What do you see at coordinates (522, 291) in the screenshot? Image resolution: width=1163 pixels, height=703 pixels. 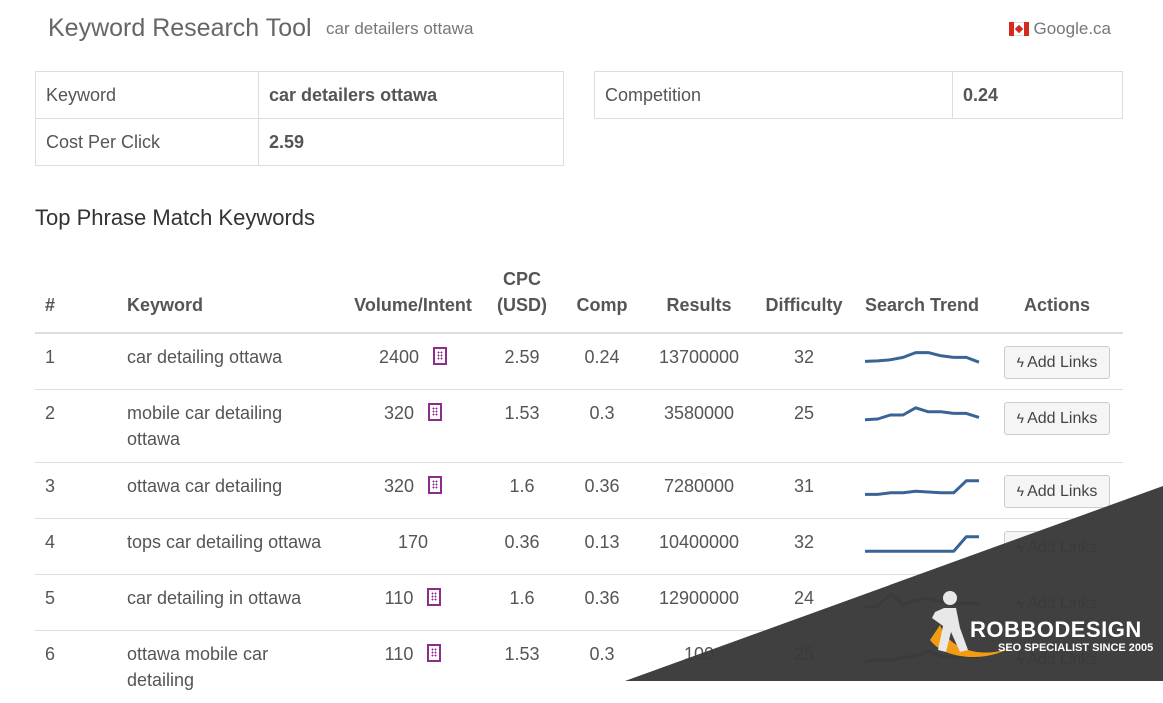 I see `col-header-cpc: CPC(USD)` at bounding box center [522, 291].